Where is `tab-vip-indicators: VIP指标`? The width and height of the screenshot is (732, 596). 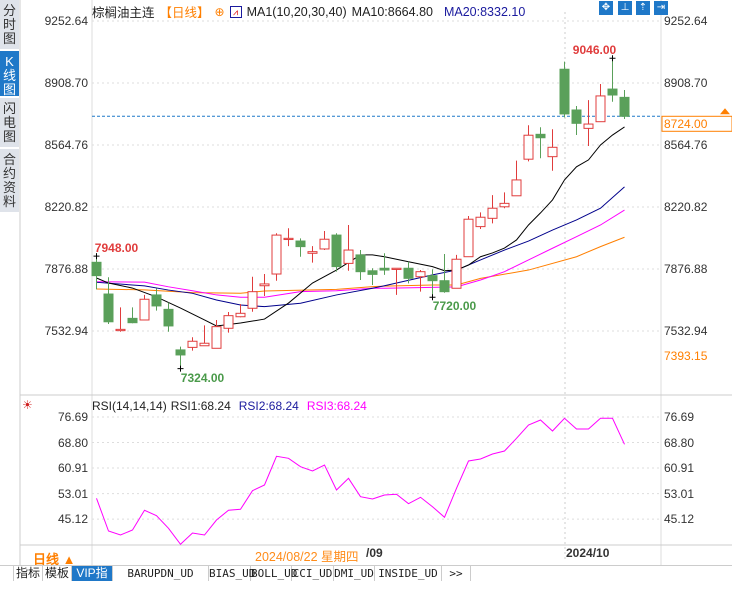
tab-vip-indicators: VIP指标 is located at coordinates (92, 580).